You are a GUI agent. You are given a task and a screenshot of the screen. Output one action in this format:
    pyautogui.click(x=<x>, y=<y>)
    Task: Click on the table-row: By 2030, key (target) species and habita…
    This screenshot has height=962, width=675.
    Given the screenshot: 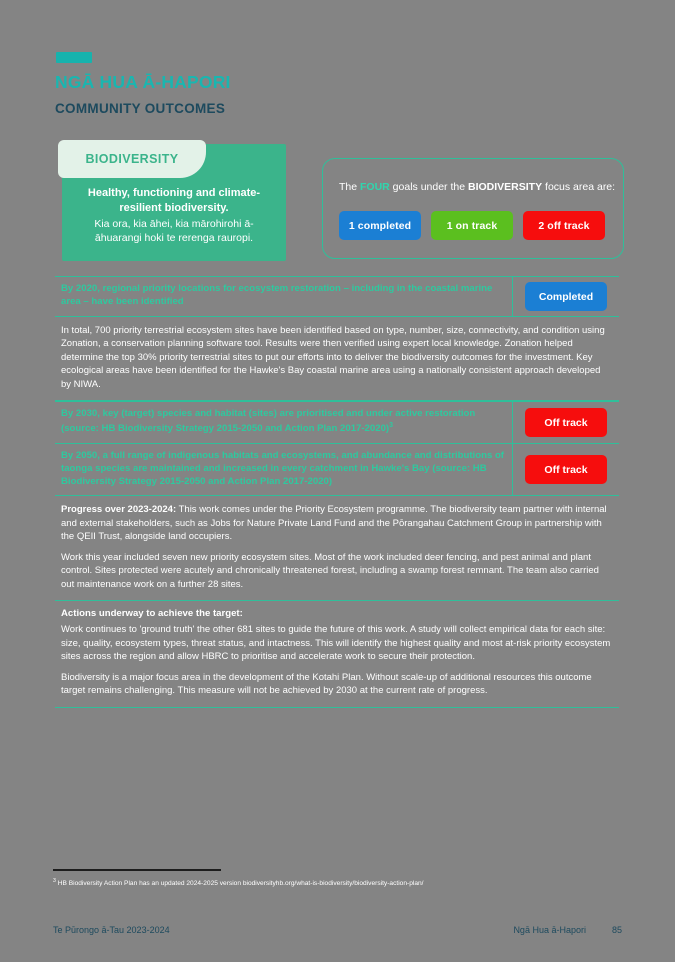 What is the action you would take?
    pyautogui.click(x=337, y=423)
    